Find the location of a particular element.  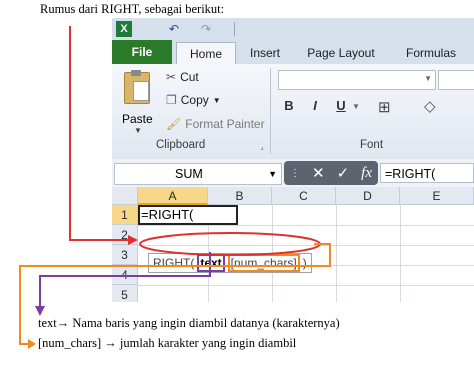

red-arrow-head is located at coordinates (133, 240).